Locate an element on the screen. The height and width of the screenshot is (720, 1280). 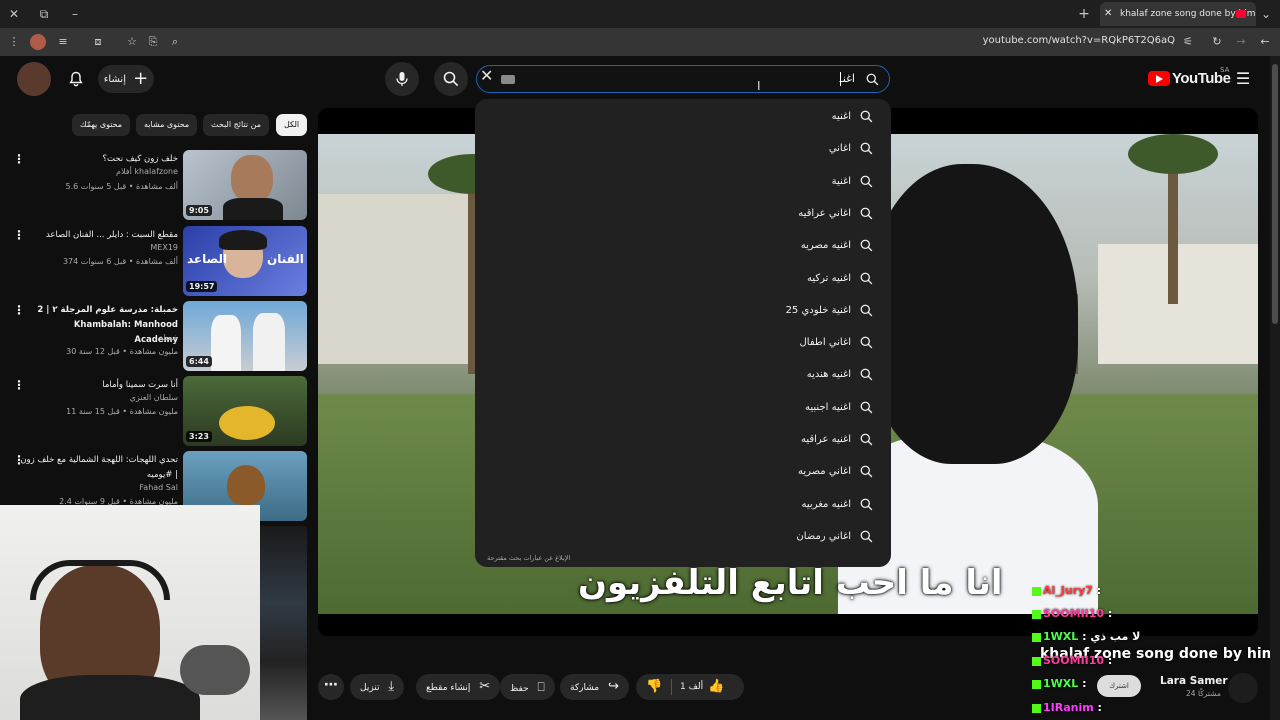
chip-related: محتوى مشابه is located at coordinates (167, 125).